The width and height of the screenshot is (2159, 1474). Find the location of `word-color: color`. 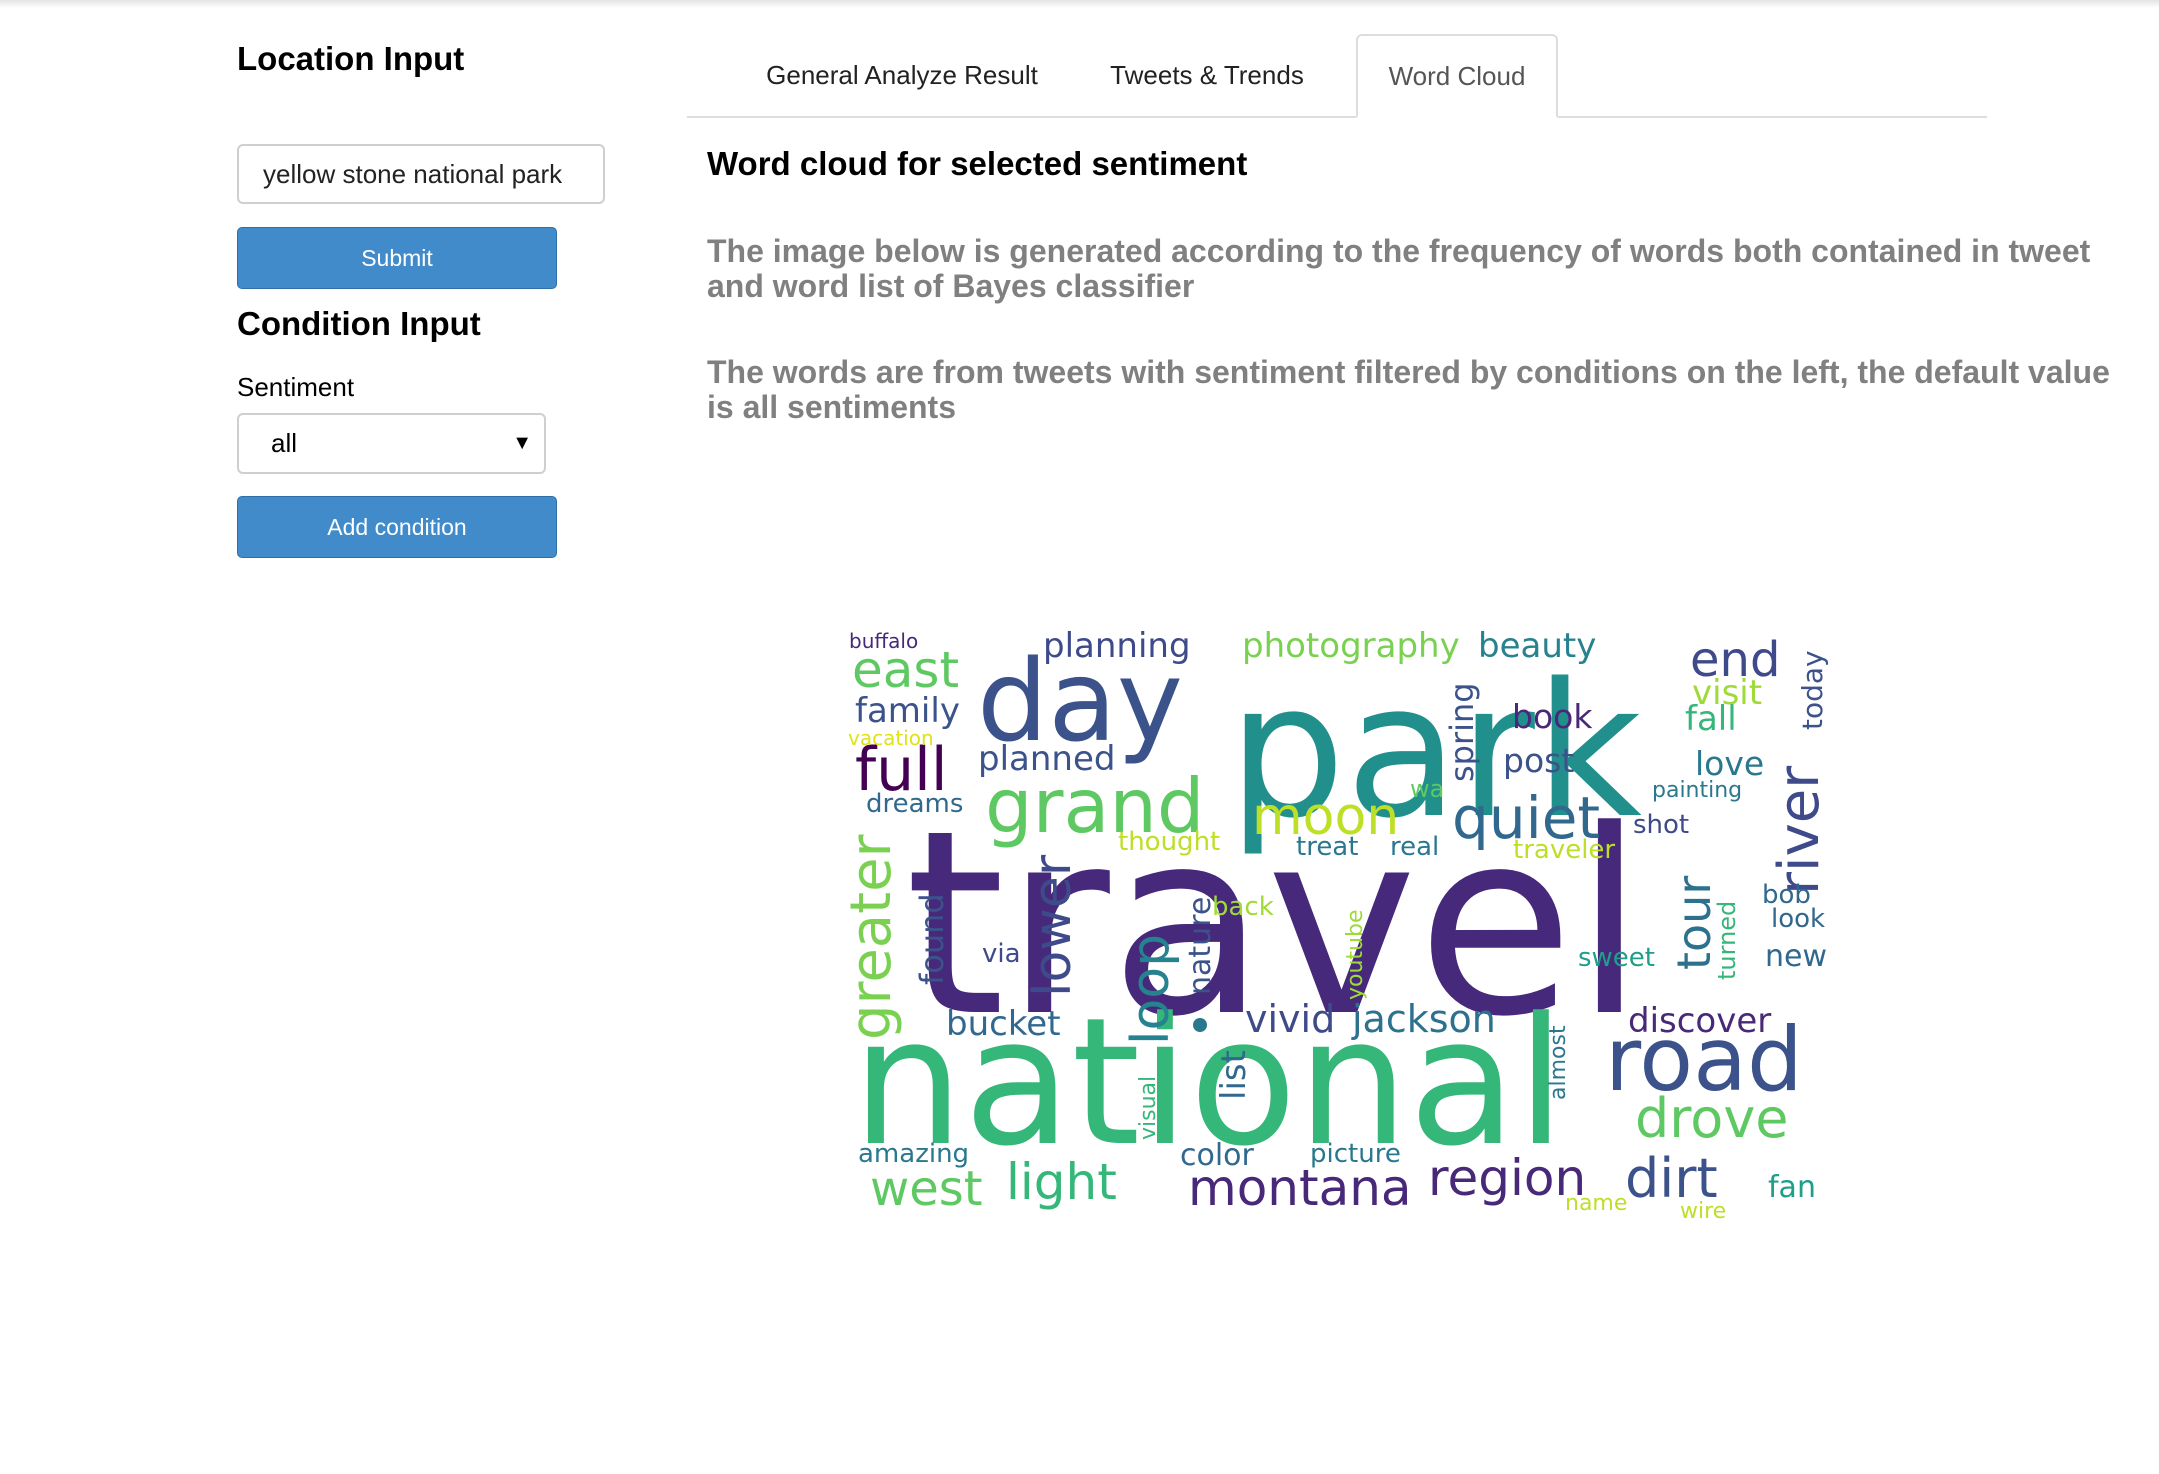

word-color: color is located at coordinates (1217, 1155).